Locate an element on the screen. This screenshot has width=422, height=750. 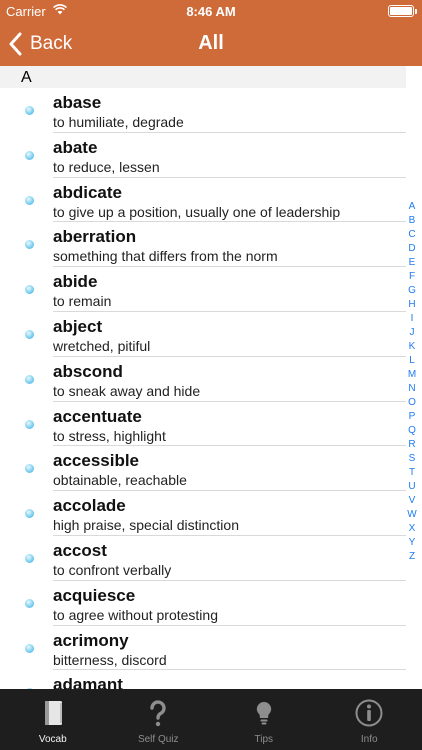
question-icon is located at coordinates (158, 713).